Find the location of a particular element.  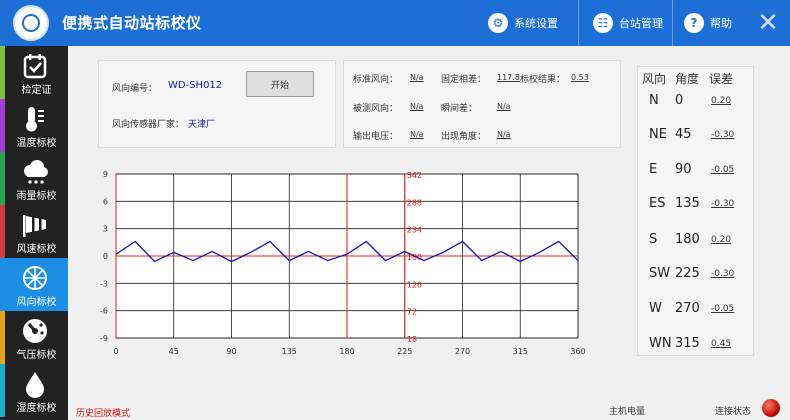

sensor-maker-label: 风向传感器厂家： is located at coordinates (148, 125).